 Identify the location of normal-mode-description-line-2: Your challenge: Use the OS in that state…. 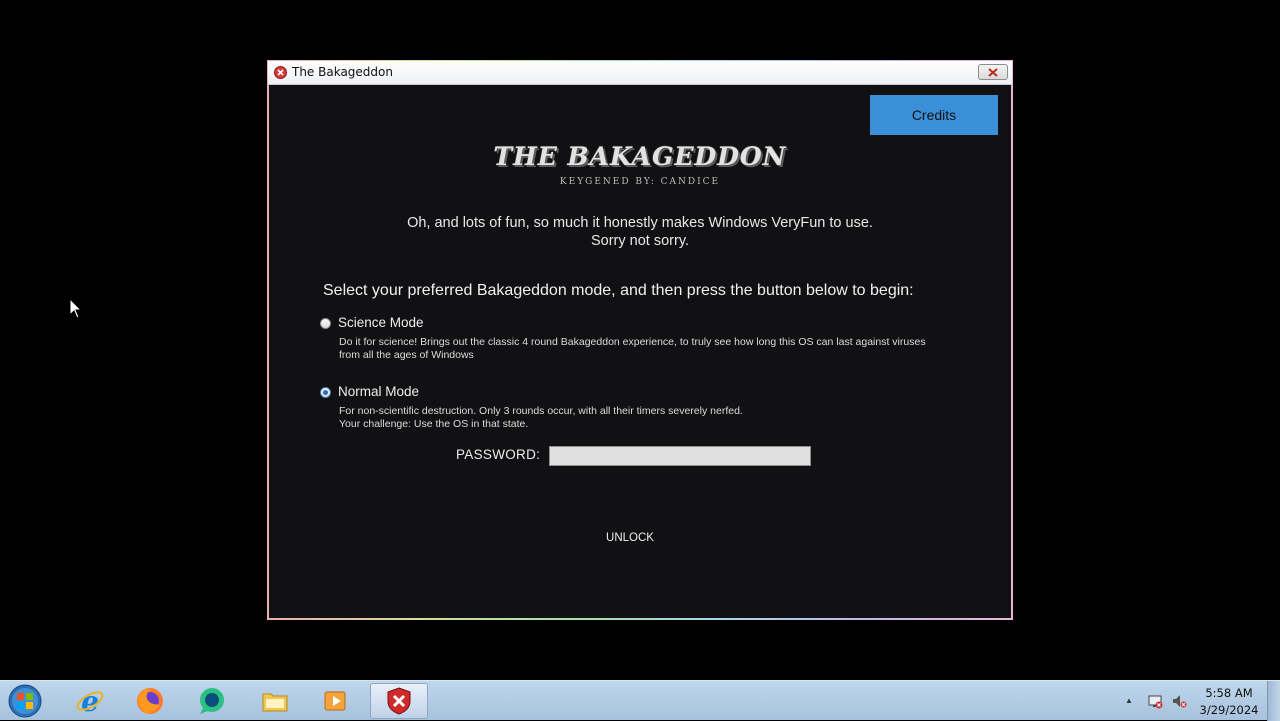
(434, 424).